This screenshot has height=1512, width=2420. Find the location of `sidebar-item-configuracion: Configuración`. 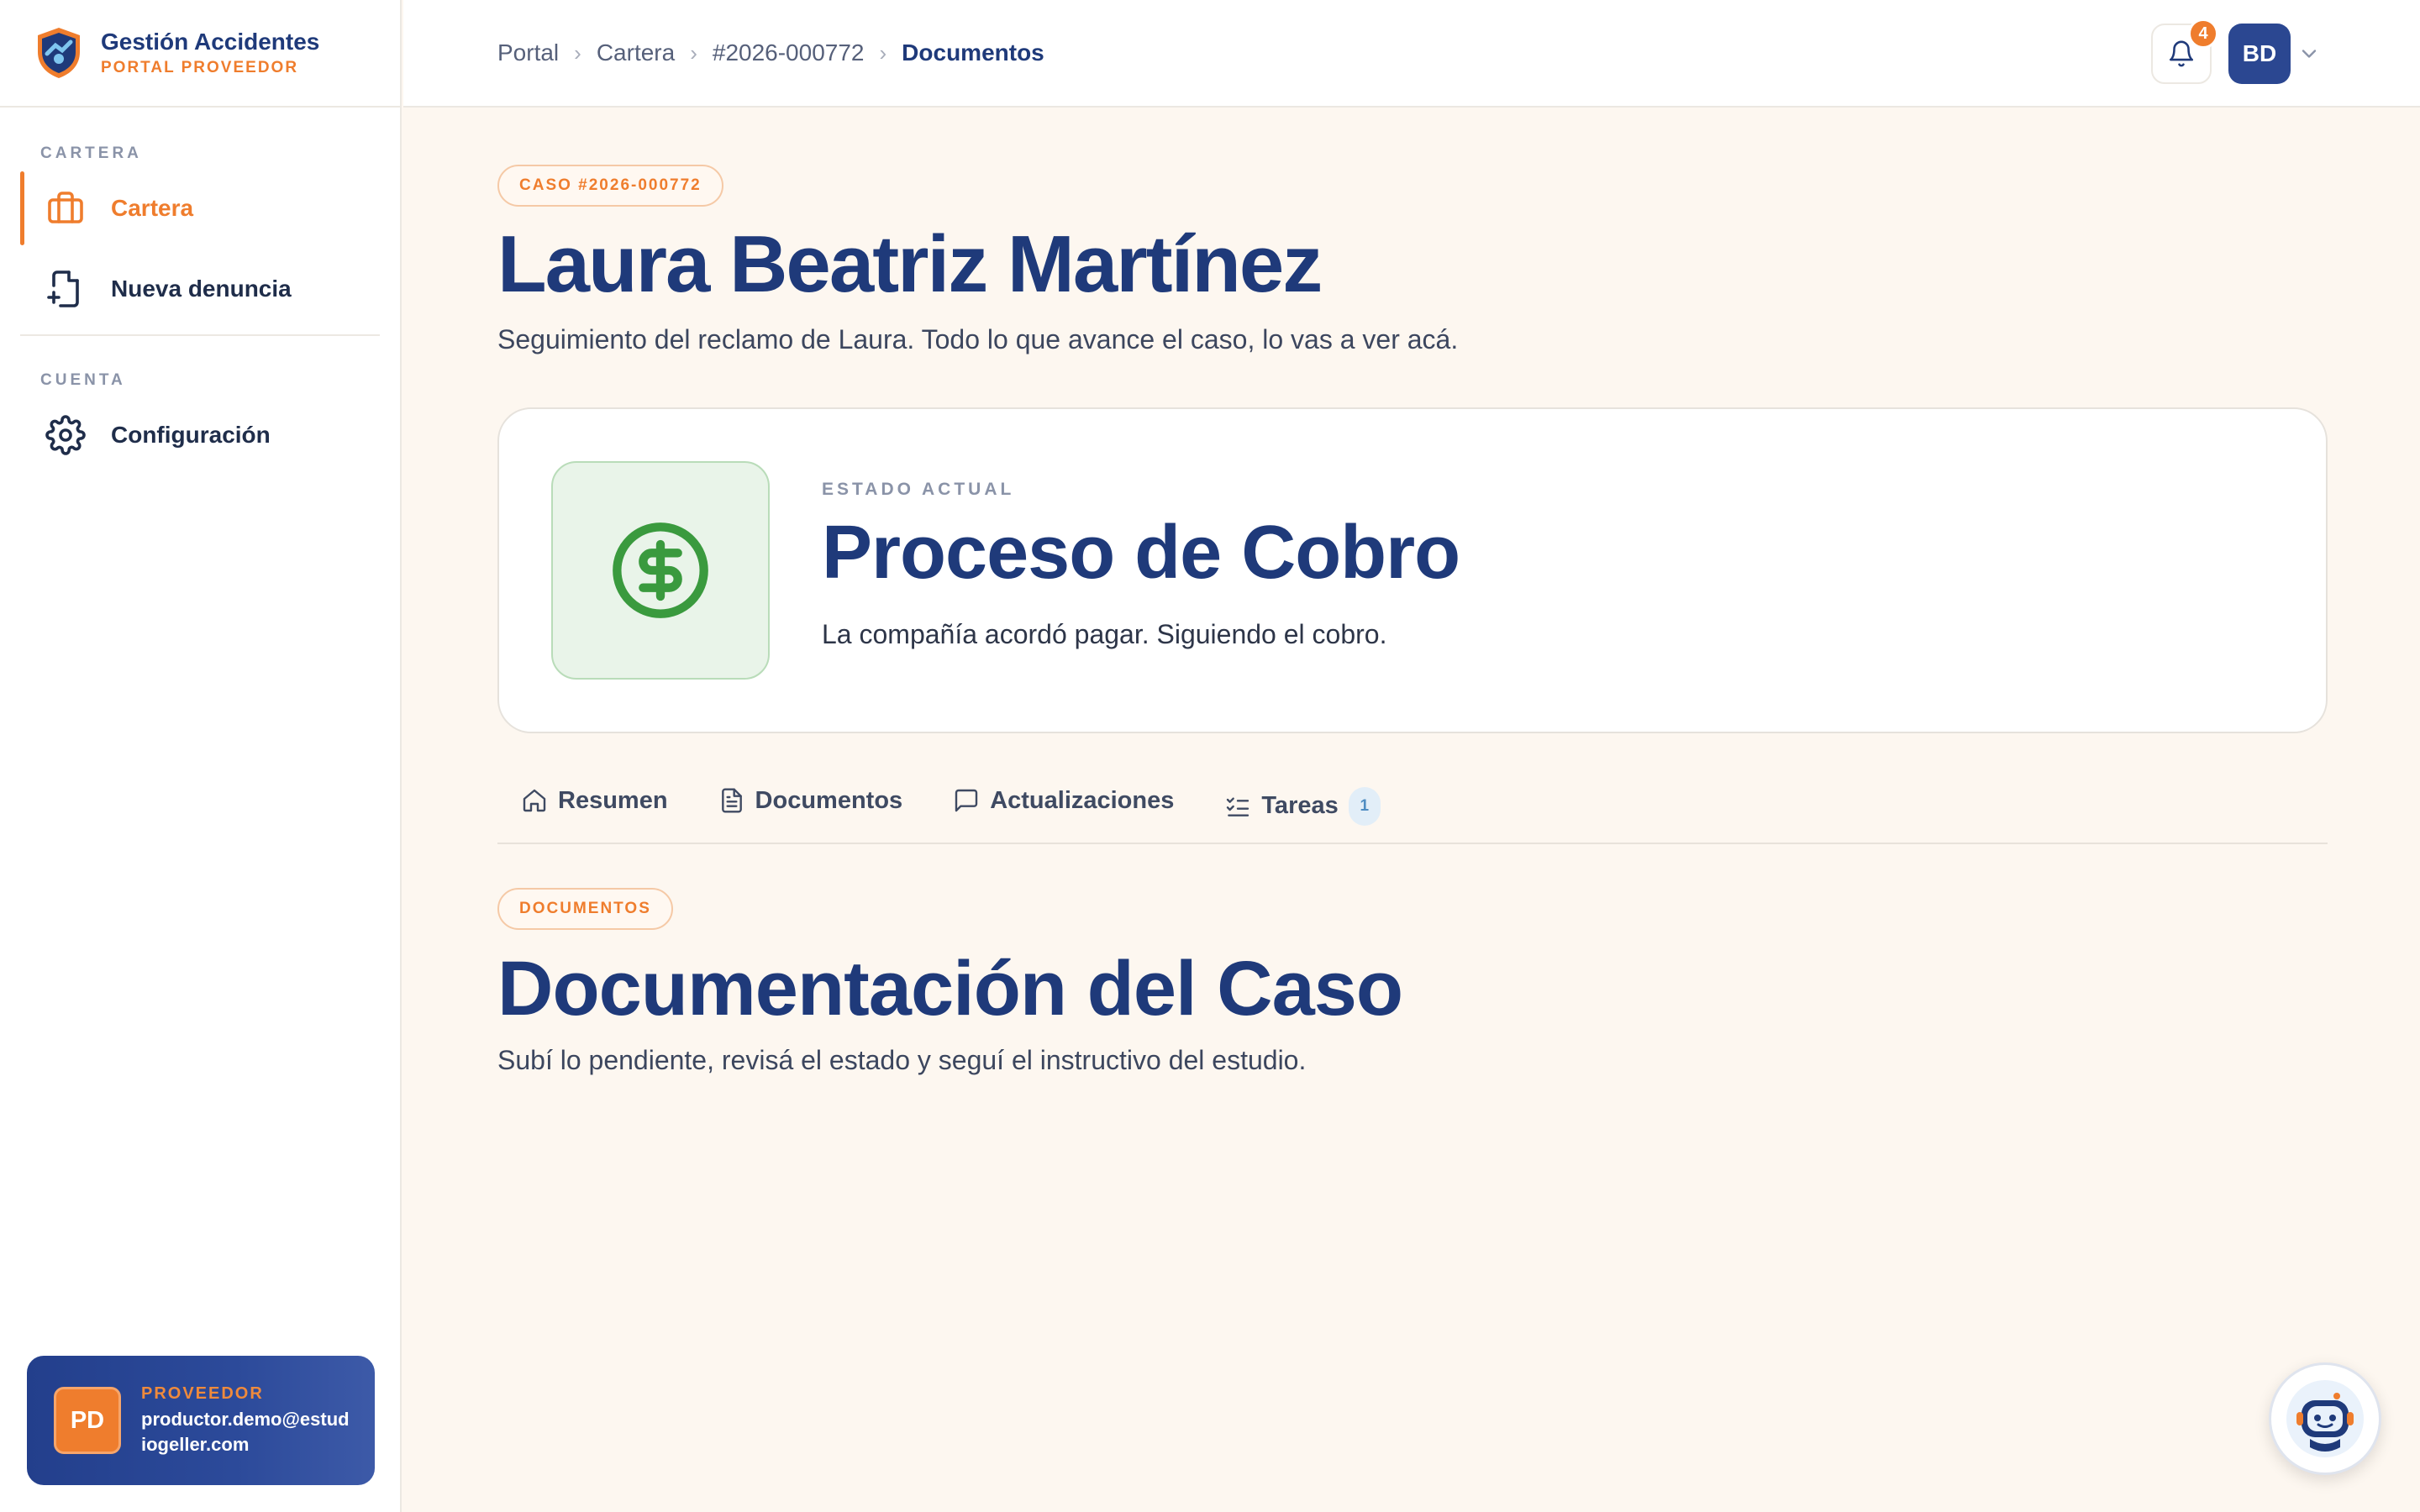

sidebar-item-configuracion: Configuración is located at coordinates (200, 435).